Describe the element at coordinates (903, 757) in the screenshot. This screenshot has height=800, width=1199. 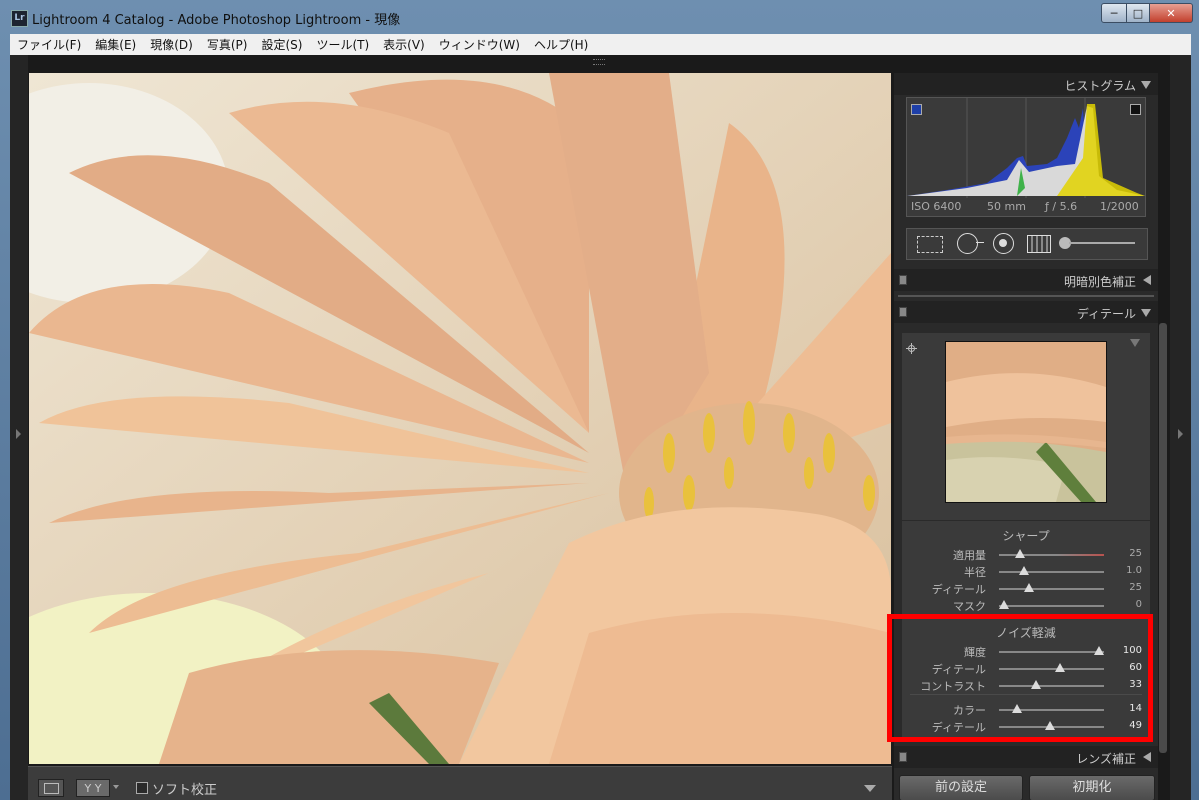
I see `lens-correction-toggle` at that location.